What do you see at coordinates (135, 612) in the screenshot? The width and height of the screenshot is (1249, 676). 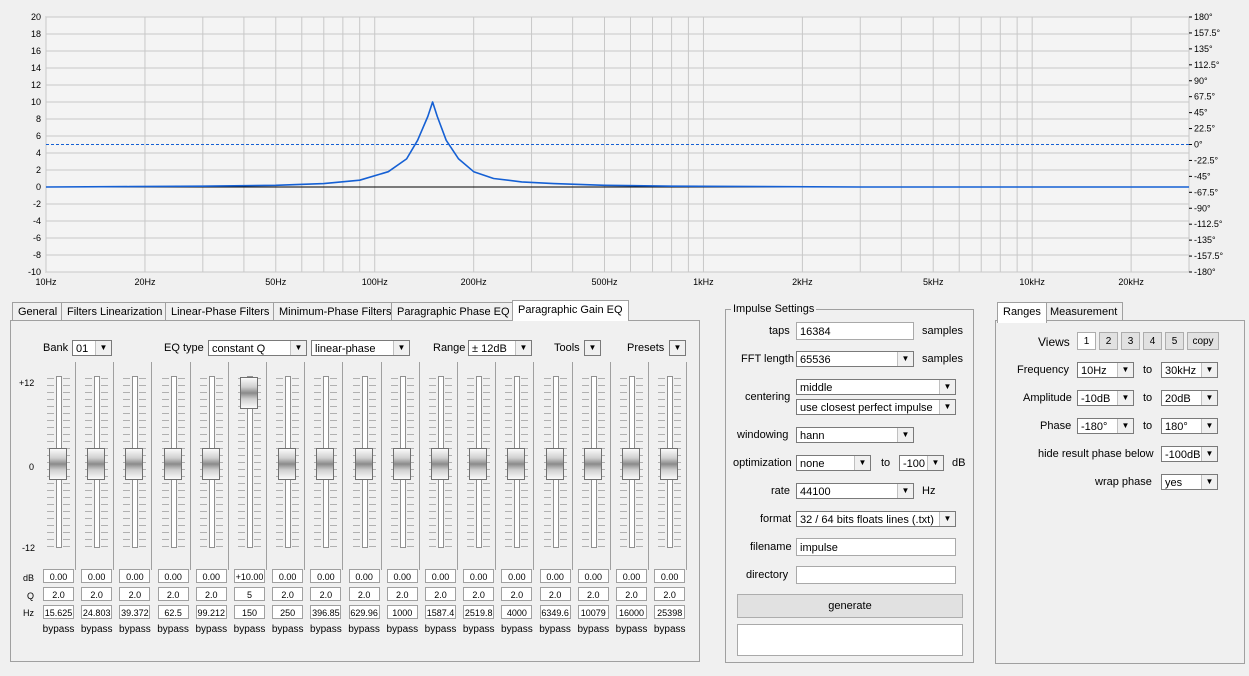 I see `frequency-field: 39.372` at bounding box center [135, 612].